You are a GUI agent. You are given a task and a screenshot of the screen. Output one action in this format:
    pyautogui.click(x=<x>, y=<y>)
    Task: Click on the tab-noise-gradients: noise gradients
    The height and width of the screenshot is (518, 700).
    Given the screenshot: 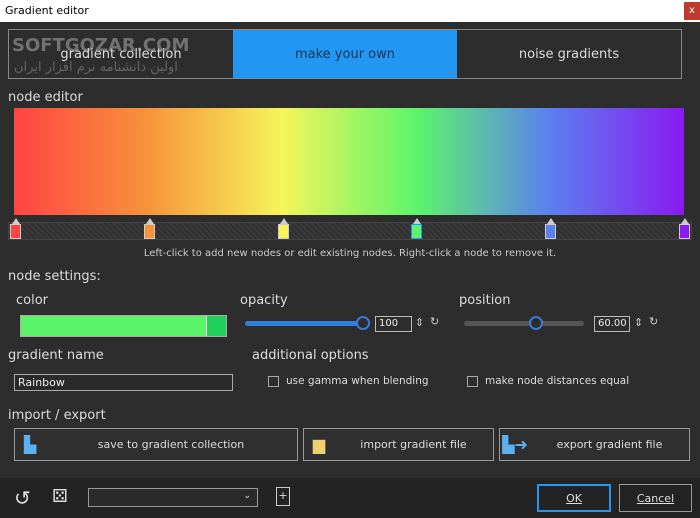 What is the action you would take?
    pyautogui.click(x=569, y=54)
    